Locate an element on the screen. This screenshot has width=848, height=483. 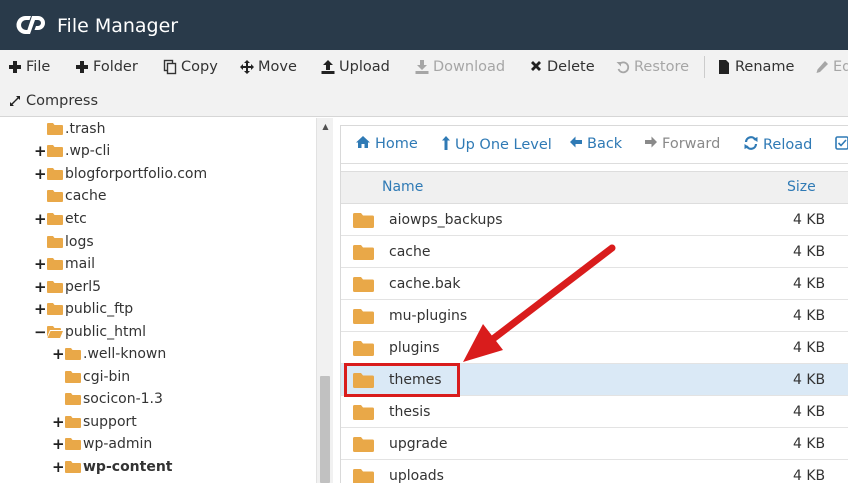
copy-icon is located at coordinates (170, 67).